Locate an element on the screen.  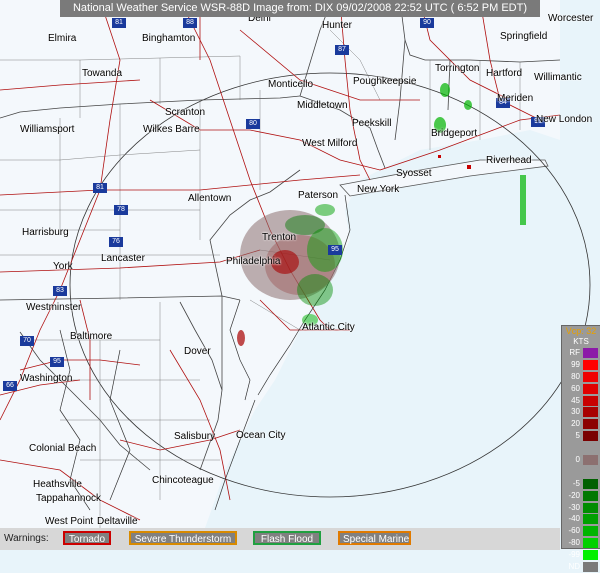
legend-row: 99 is located at coordinates (581, 365).